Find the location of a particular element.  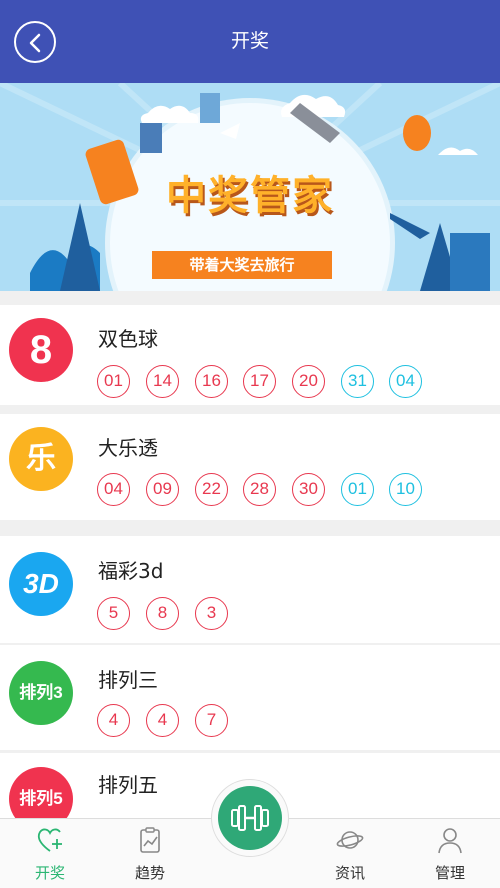

person-icon is located at coordinates (450, 841).